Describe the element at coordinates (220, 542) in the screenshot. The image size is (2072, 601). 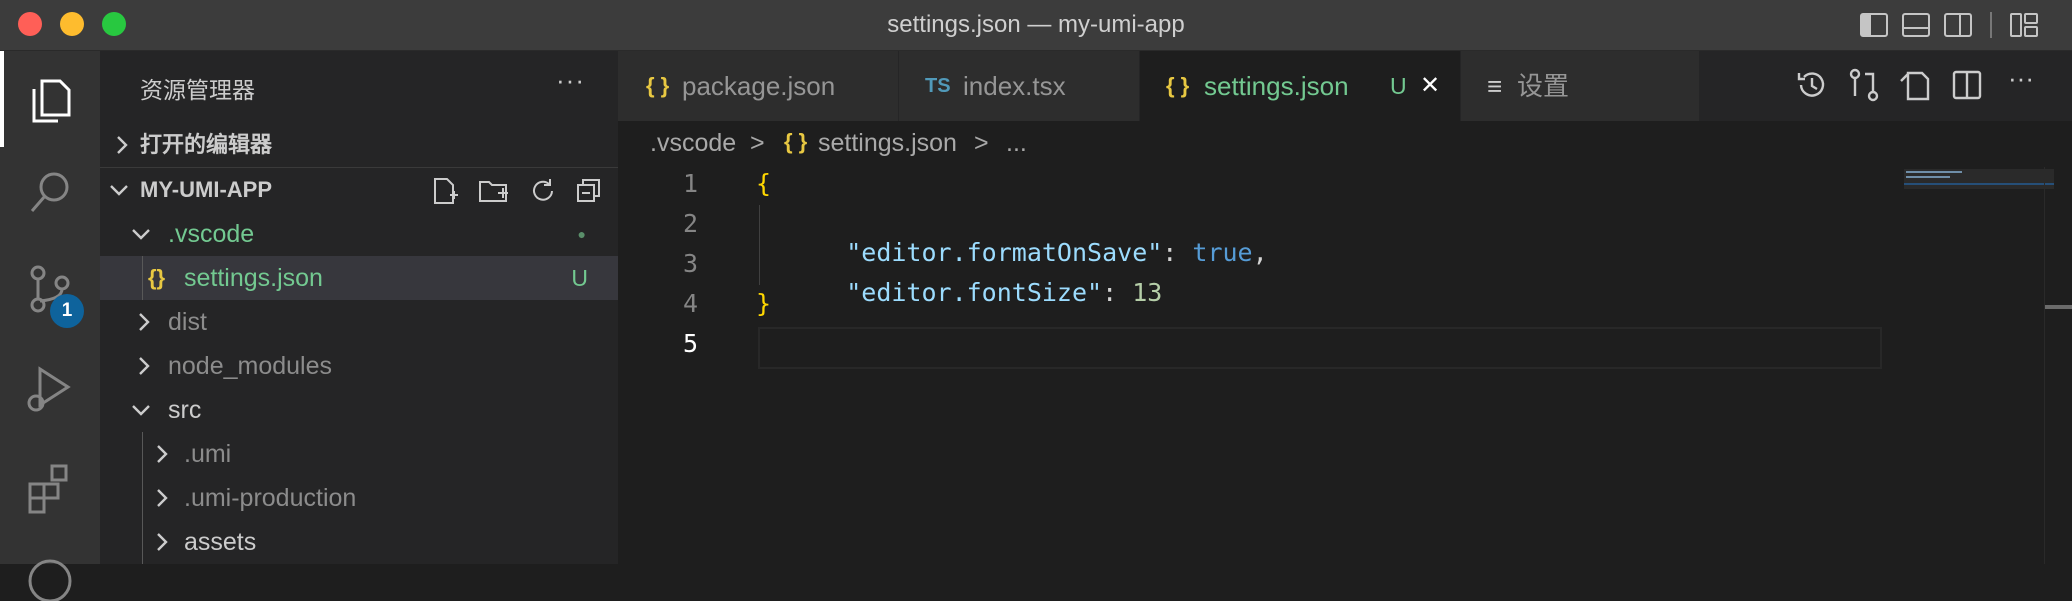
I see `tree-item-label: assets` at that location.